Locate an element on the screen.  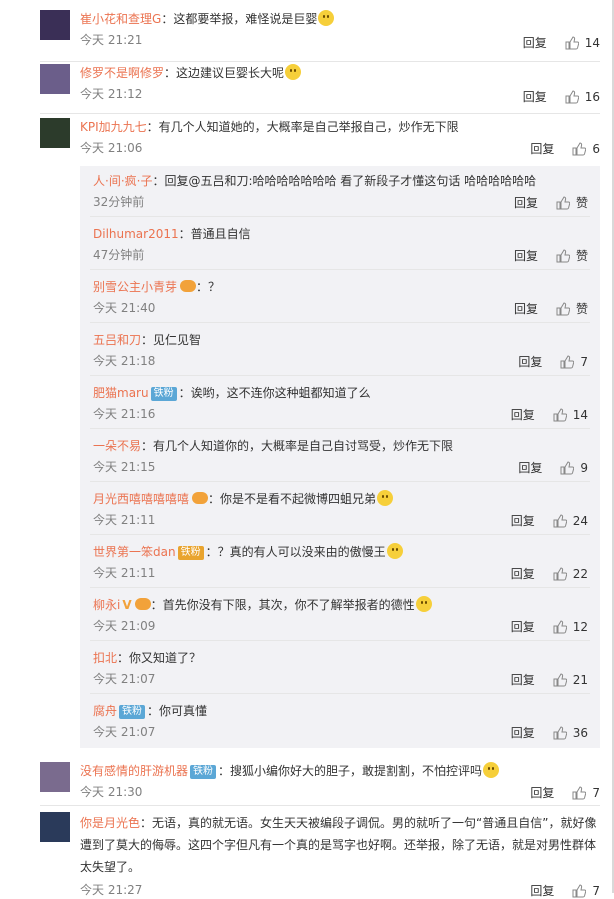
reply-username: Dilhumar2011 is located at coordinates (136, 234).